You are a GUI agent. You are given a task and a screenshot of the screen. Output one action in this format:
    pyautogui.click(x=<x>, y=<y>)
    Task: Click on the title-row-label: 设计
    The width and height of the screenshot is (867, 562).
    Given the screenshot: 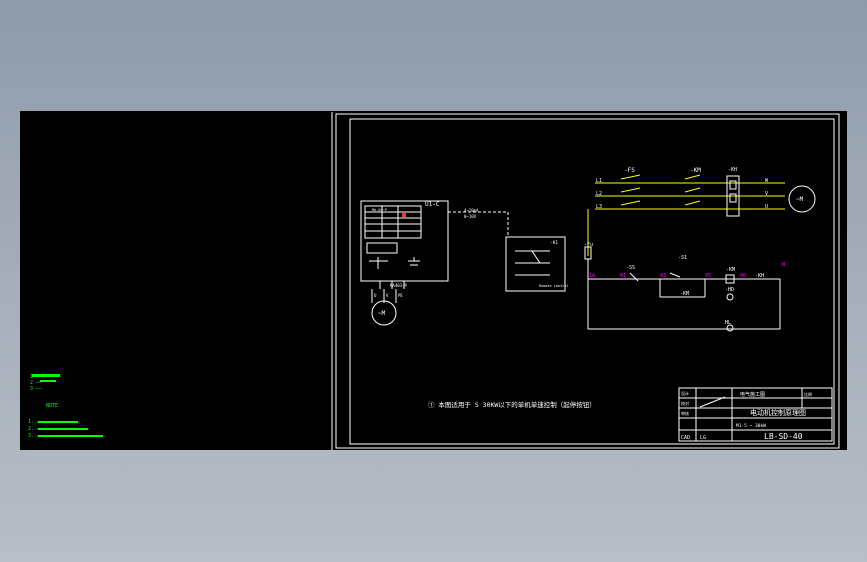 What is the action you would take?
    pyautogui.click(x=685, y=393)
    